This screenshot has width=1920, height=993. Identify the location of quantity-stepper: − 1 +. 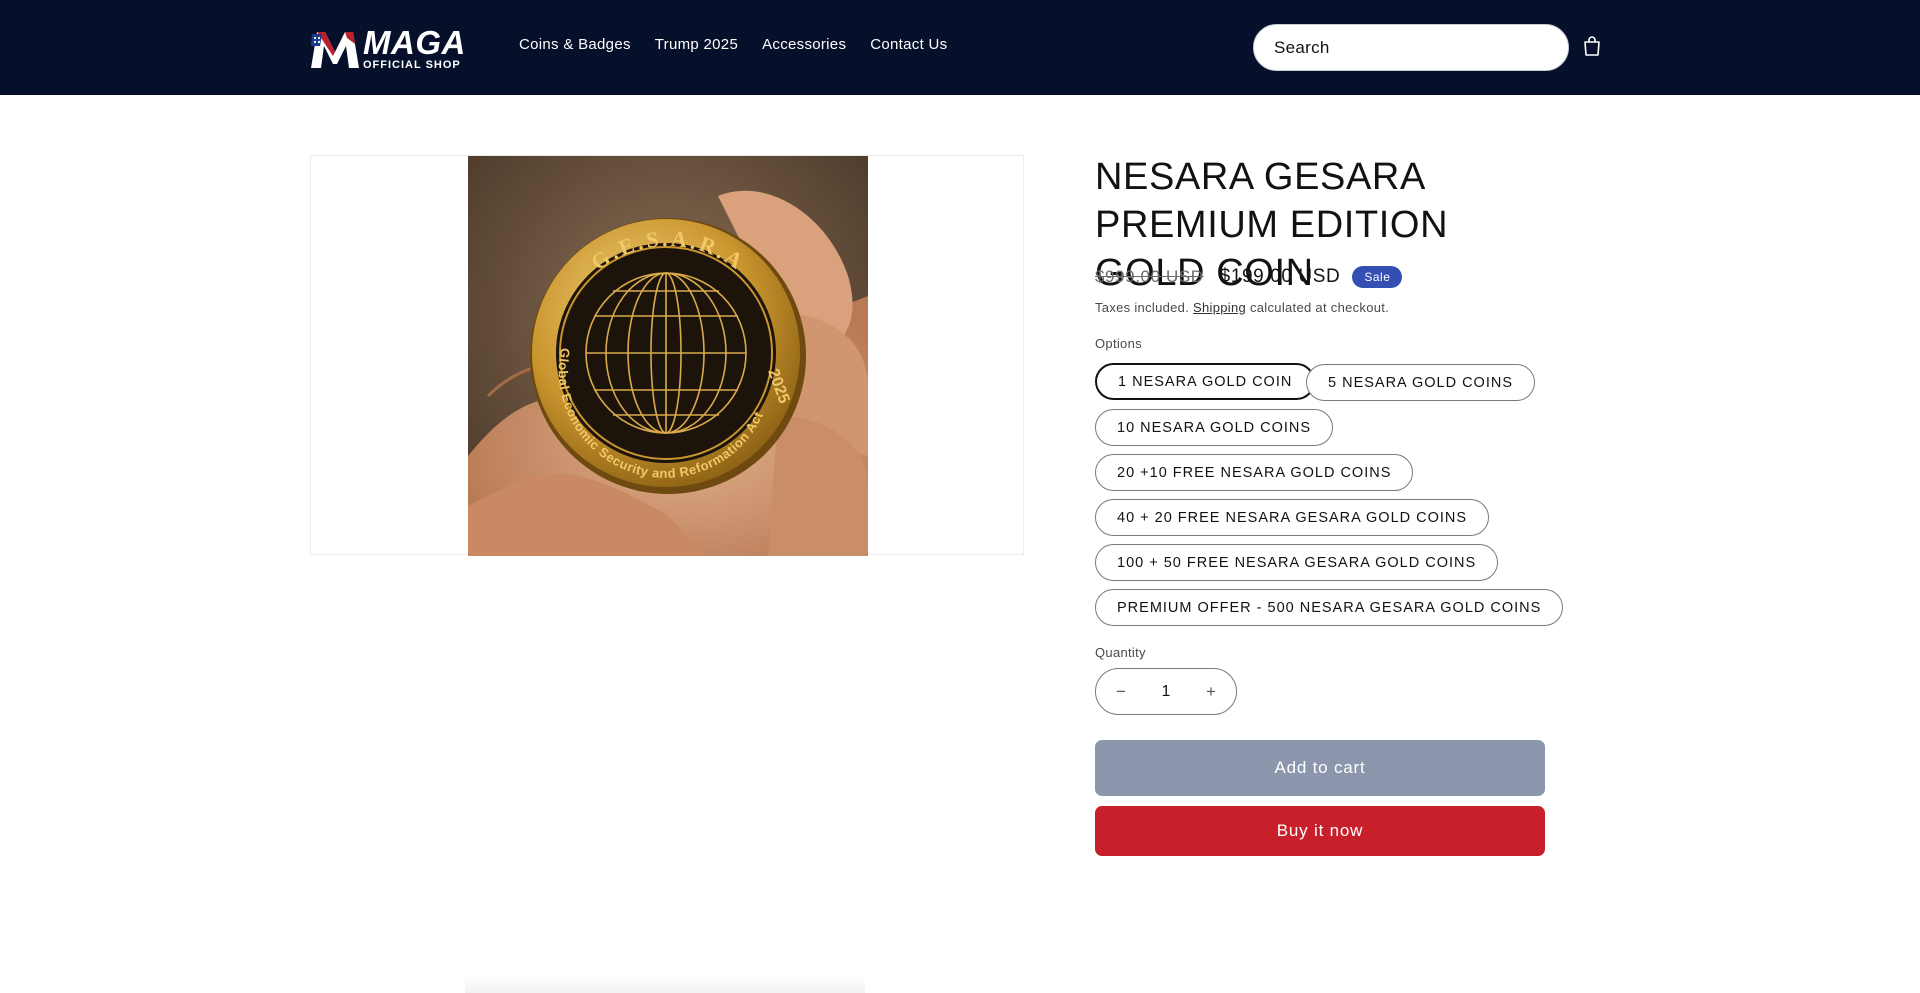
(1166, 691).